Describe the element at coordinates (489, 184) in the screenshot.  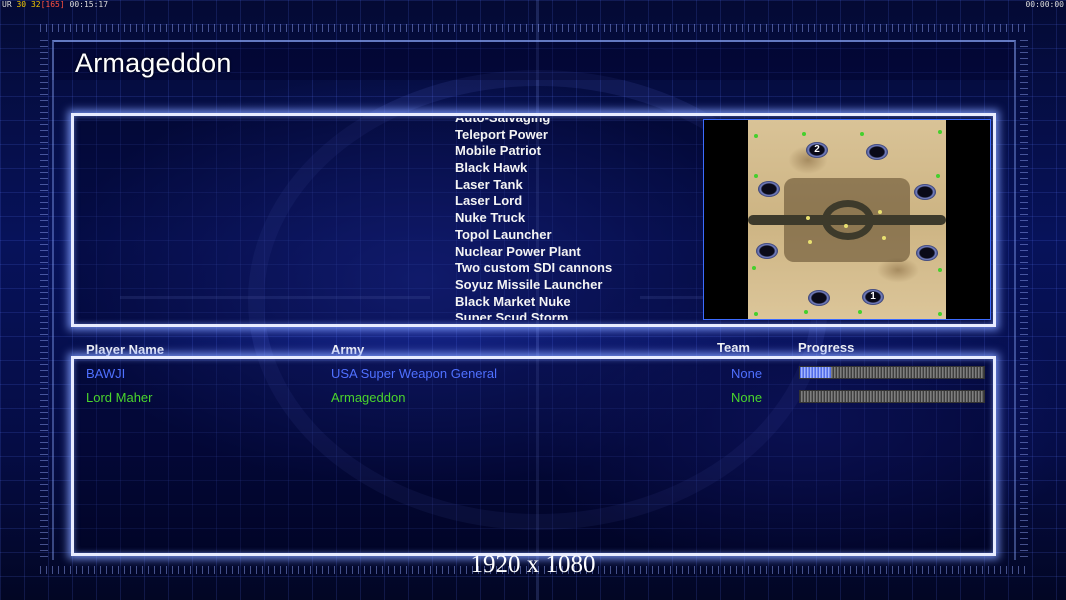
I see `rules-list-item: Laser Tank` at that location.